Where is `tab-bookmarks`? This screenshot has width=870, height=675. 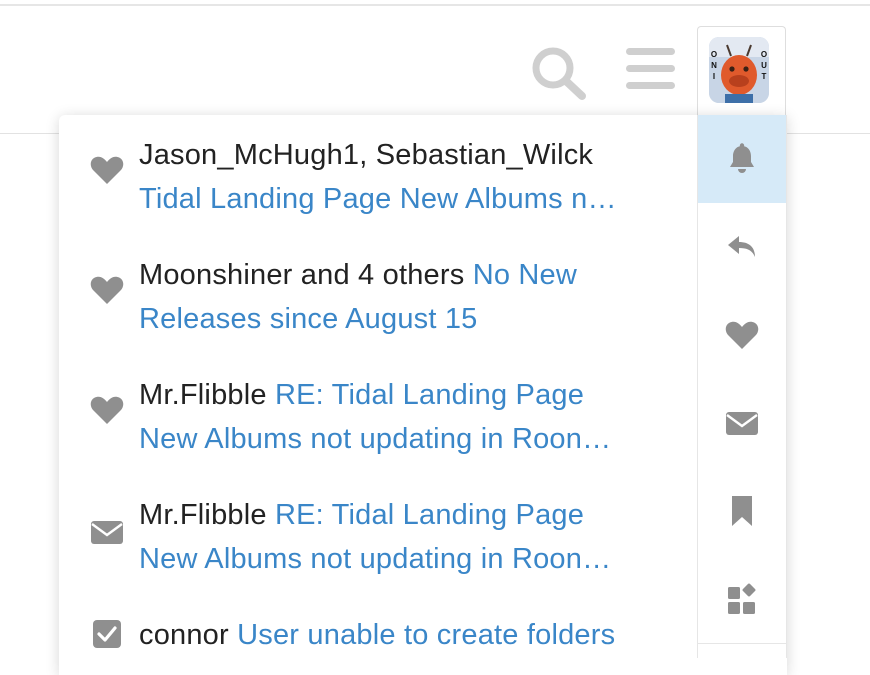
tab-bookmarks is located at coordinates (742, 511).